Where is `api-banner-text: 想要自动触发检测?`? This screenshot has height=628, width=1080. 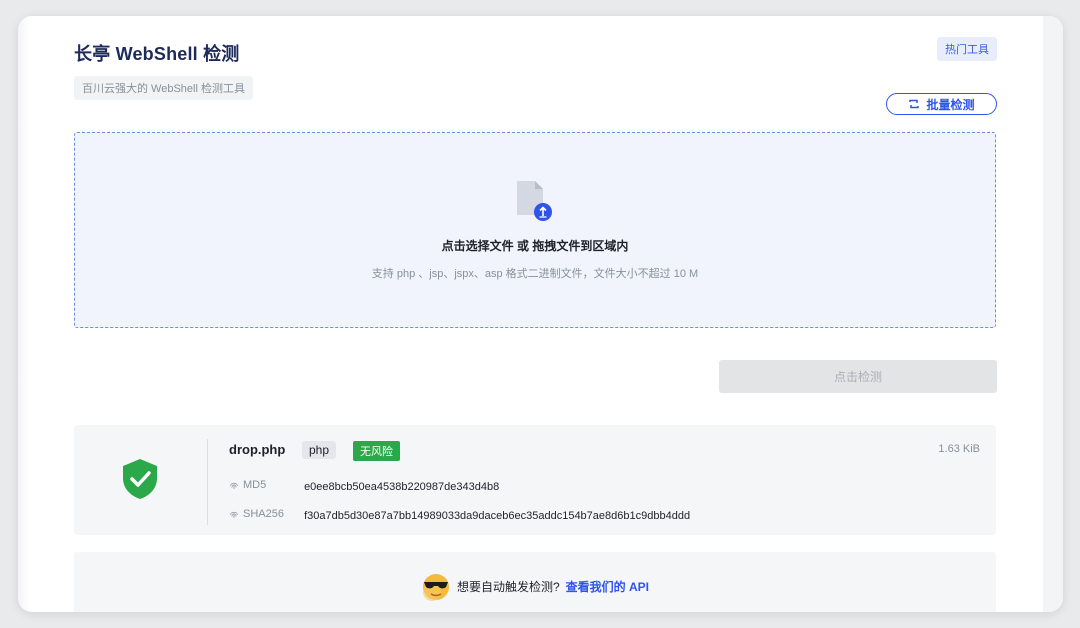 api-banner-text: 想要自动触发检测? is located at coordinates (508, 586).